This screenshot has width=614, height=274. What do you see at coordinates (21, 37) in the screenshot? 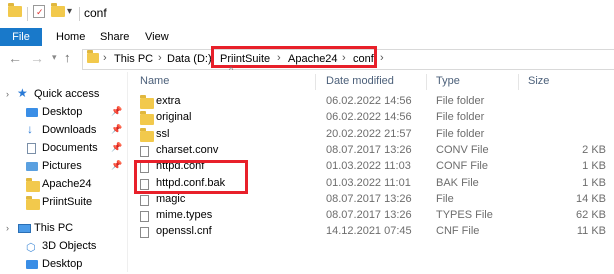
I see `tab-file: File` at bounding box center [21, 37].